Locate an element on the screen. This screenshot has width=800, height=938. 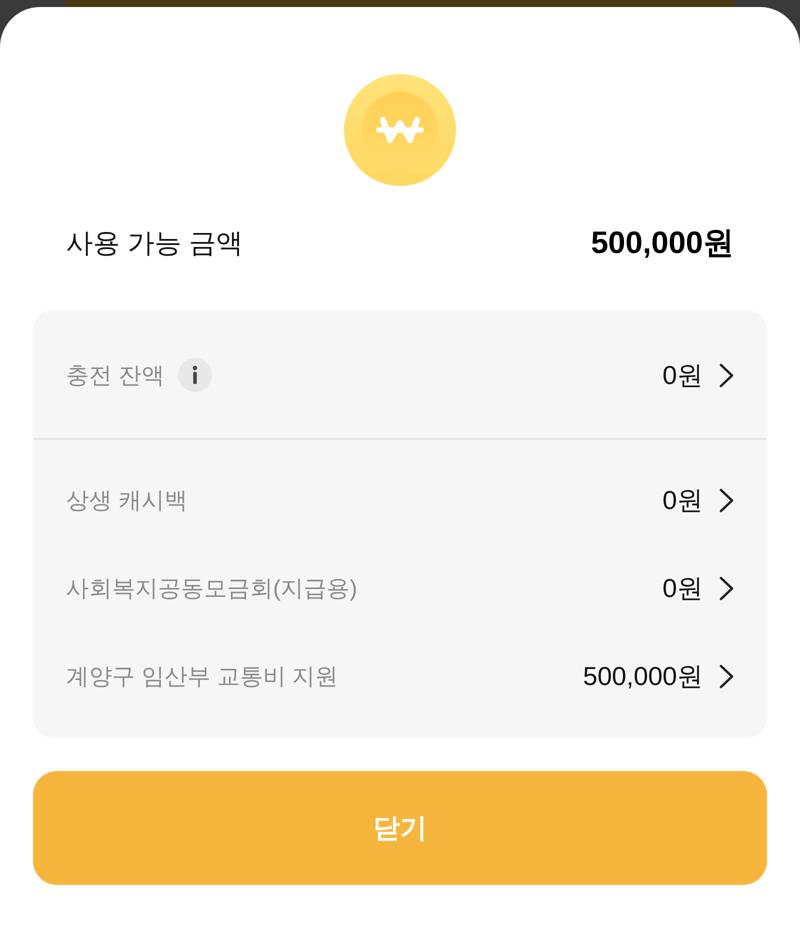
balance-amount-link: 500,000원 is located at coordinates (658, 676).